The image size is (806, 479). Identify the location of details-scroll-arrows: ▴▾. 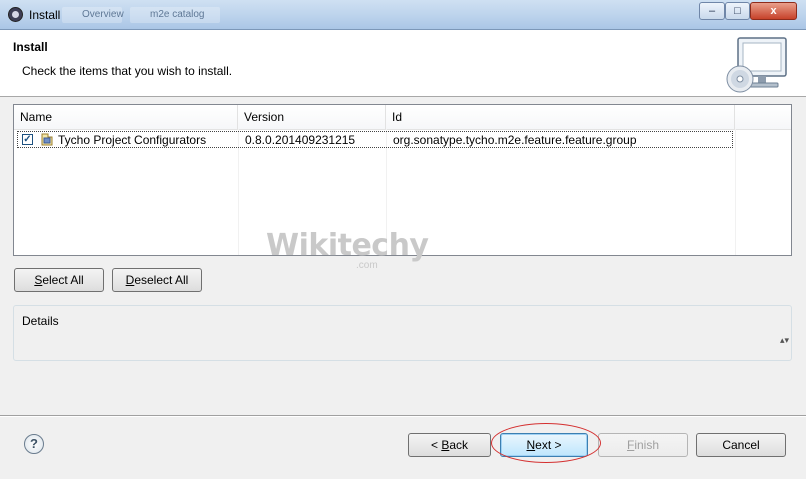
(784, 343).